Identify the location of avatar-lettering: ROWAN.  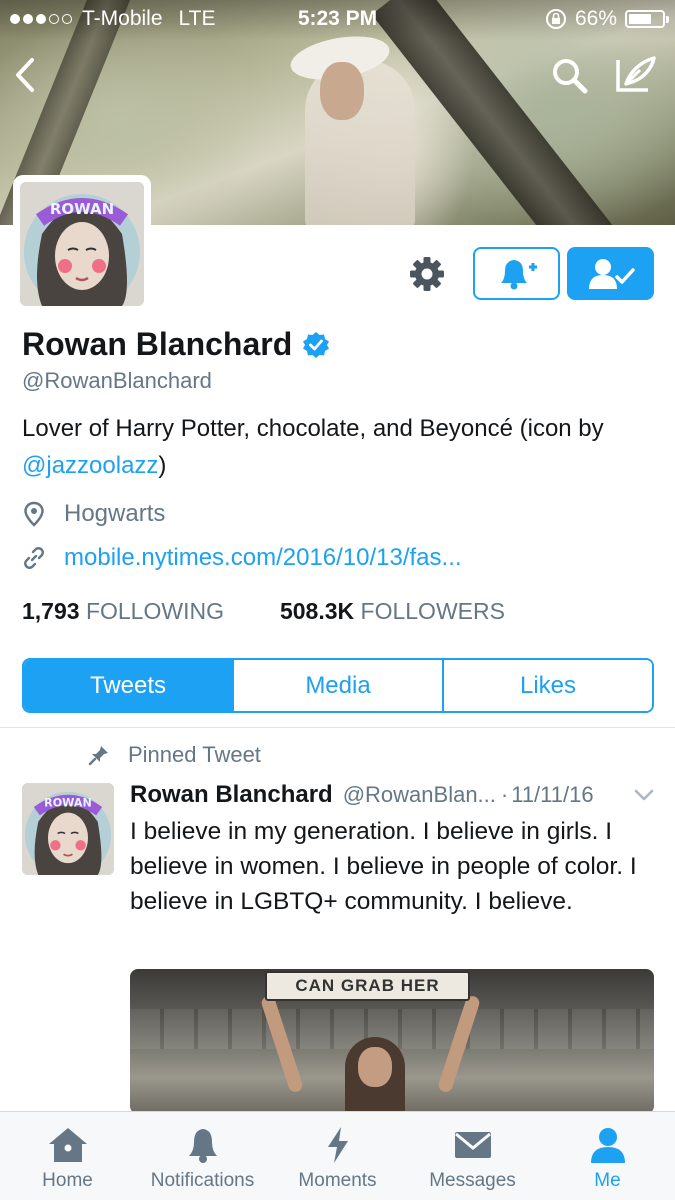
(82, 209).